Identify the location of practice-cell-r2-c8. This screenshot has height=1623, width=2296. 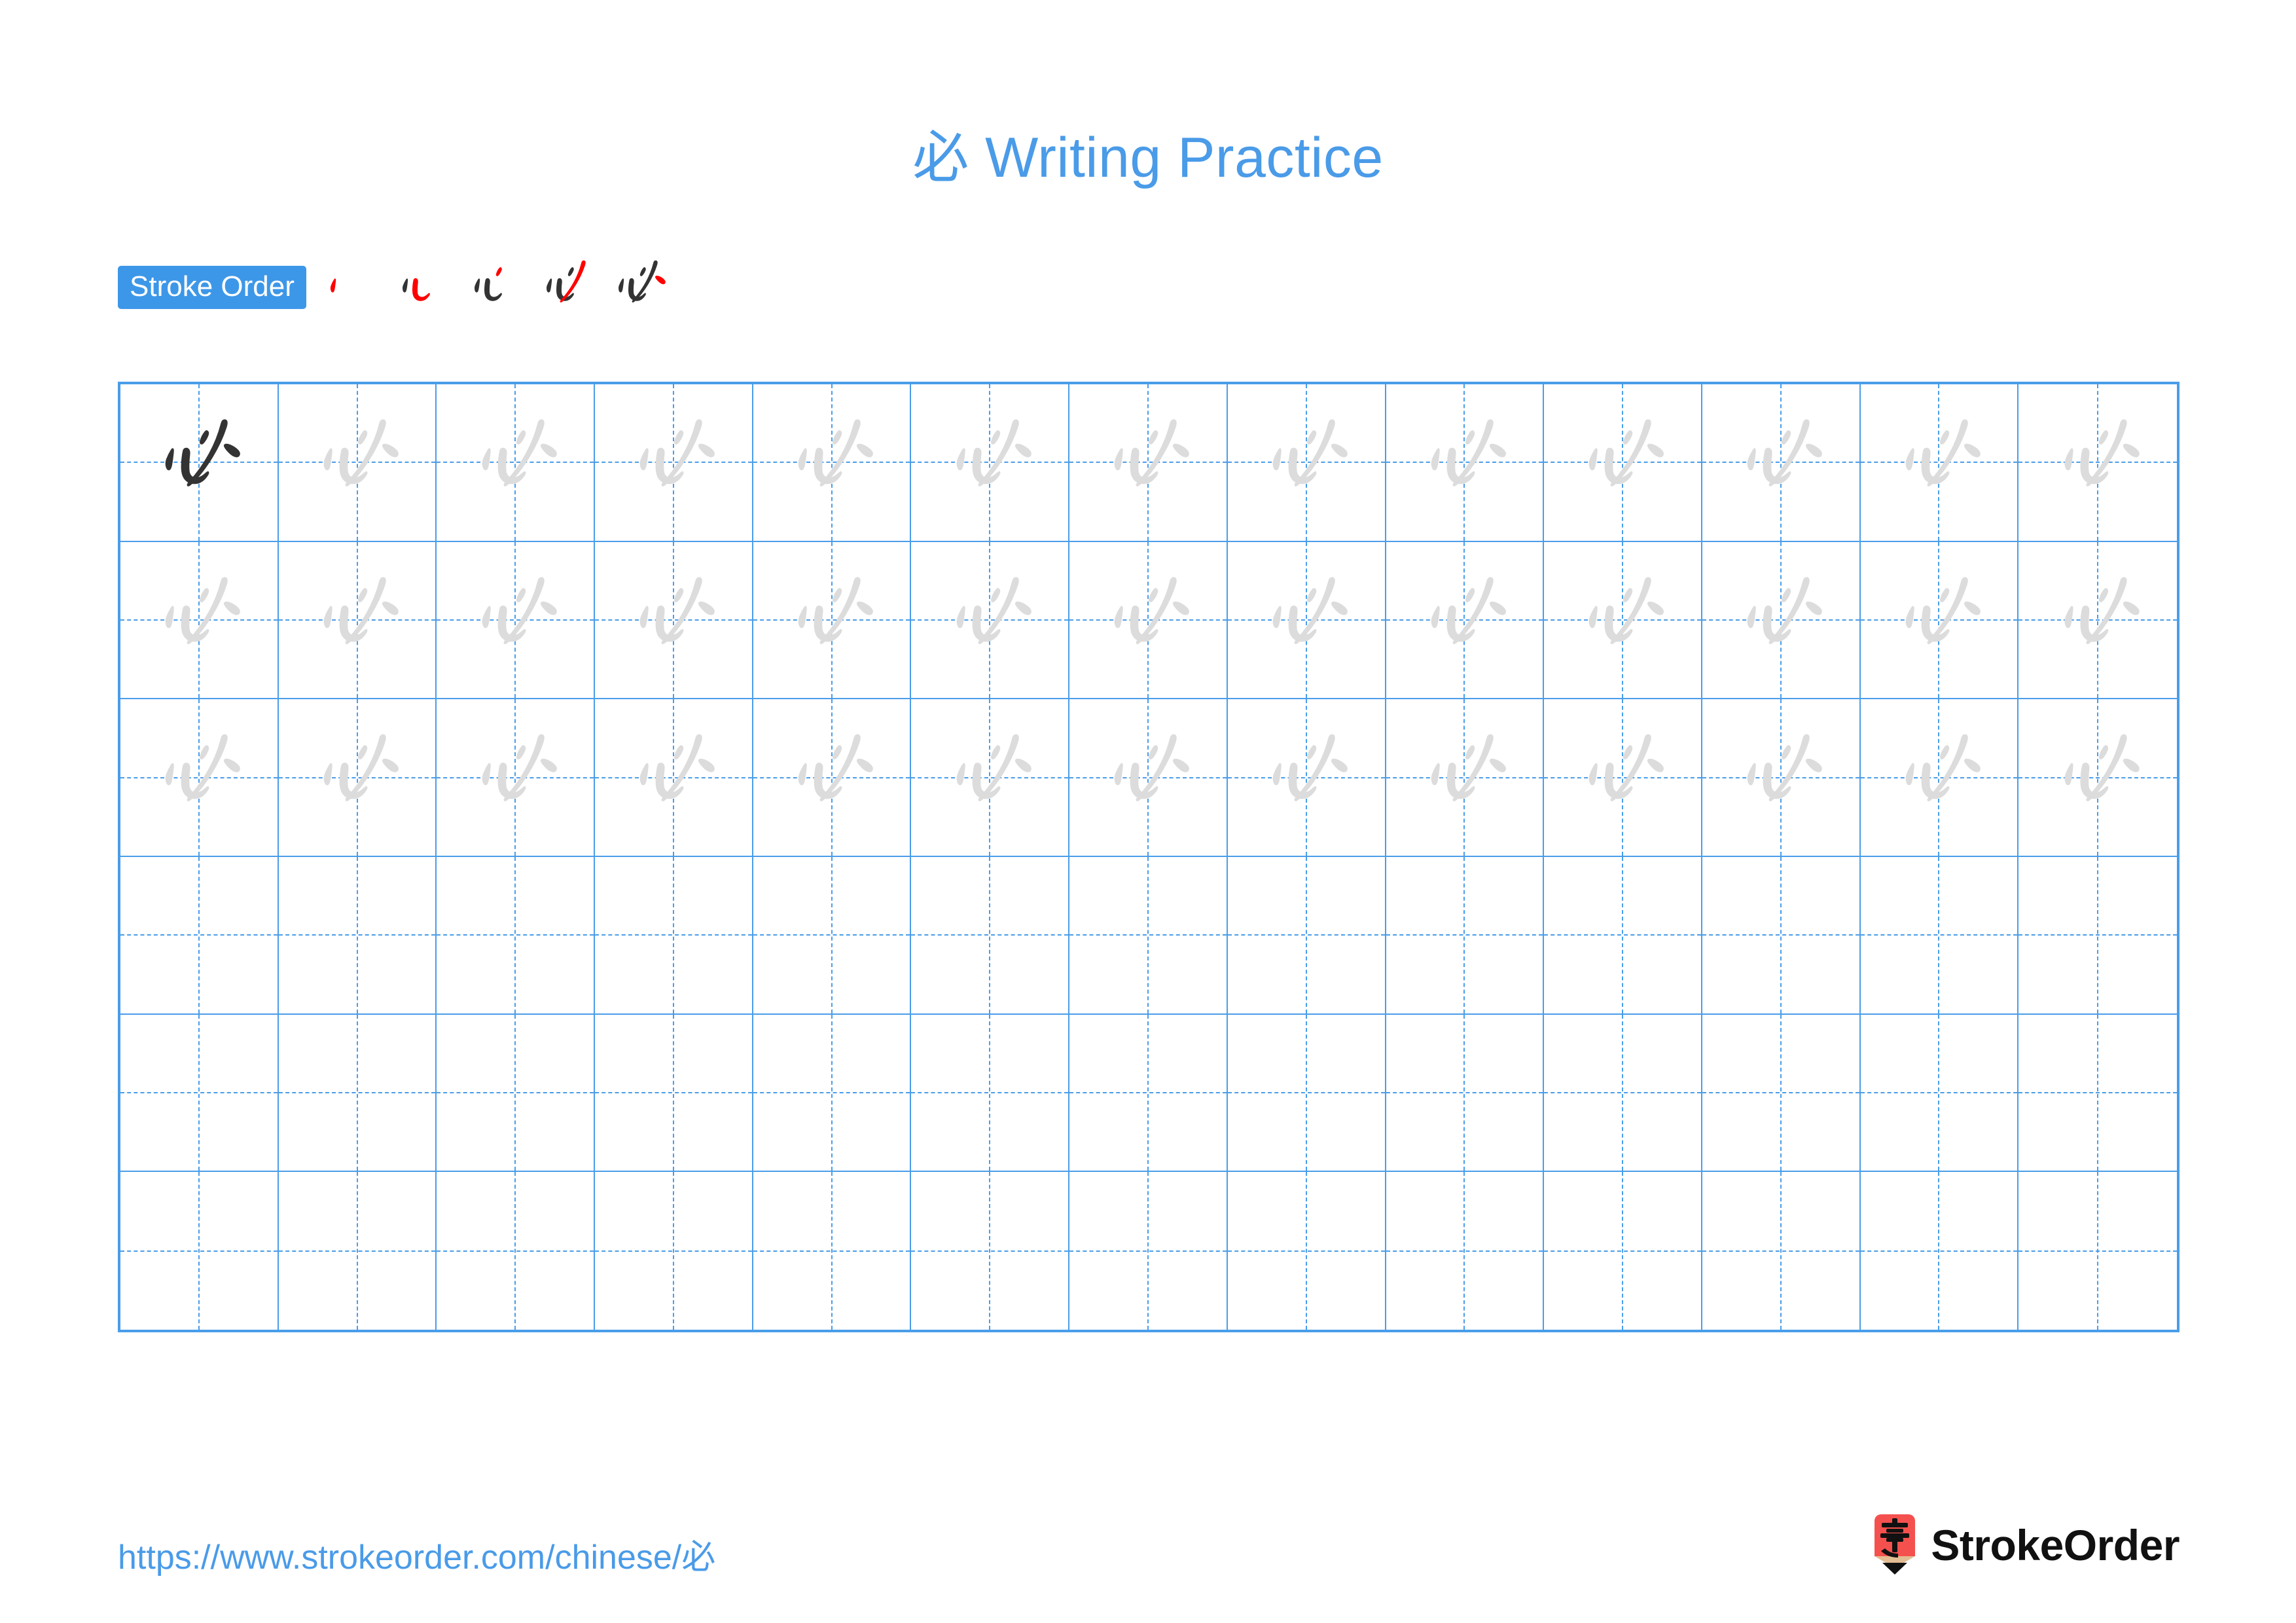
(1306, 620).